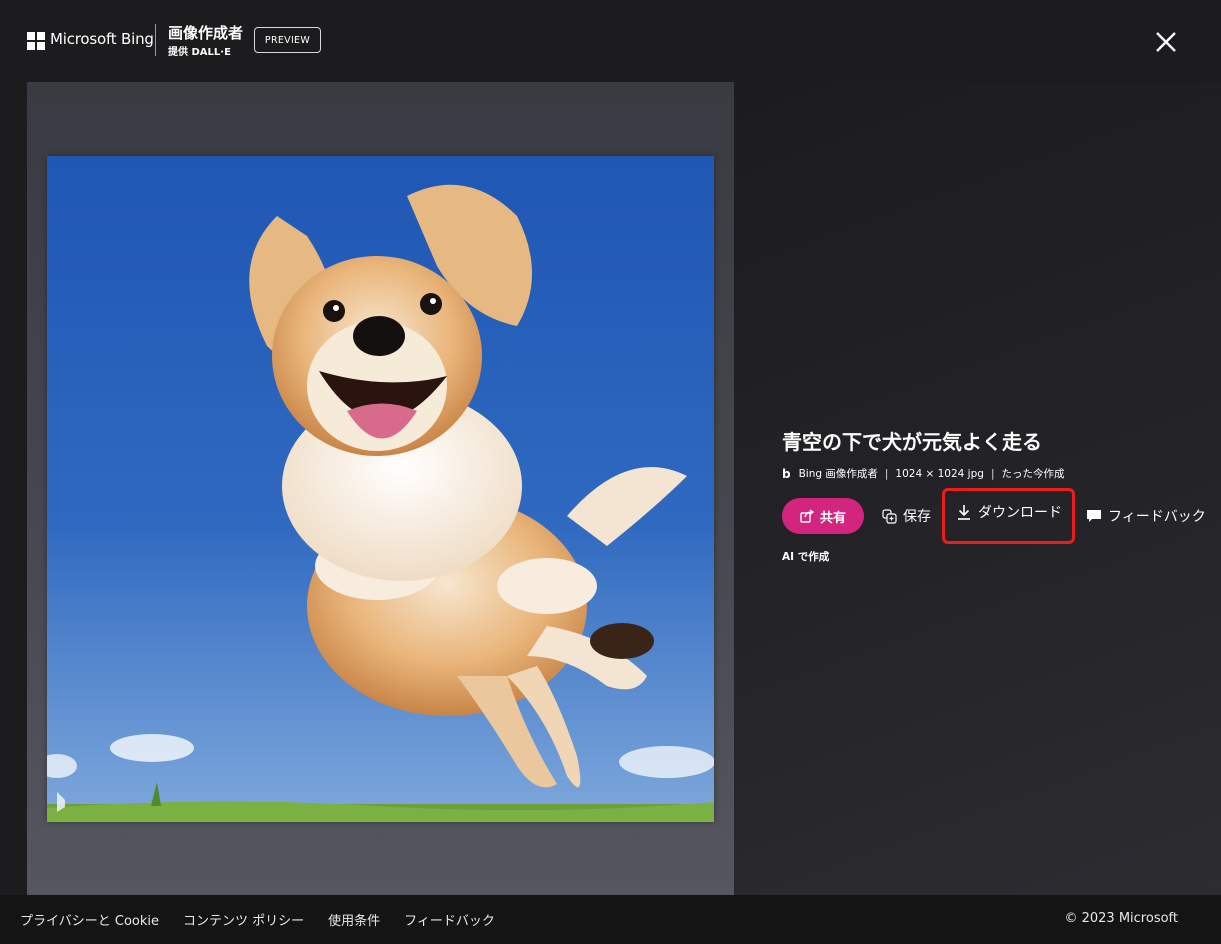  I want to click on header-divider, so click(155, 40).